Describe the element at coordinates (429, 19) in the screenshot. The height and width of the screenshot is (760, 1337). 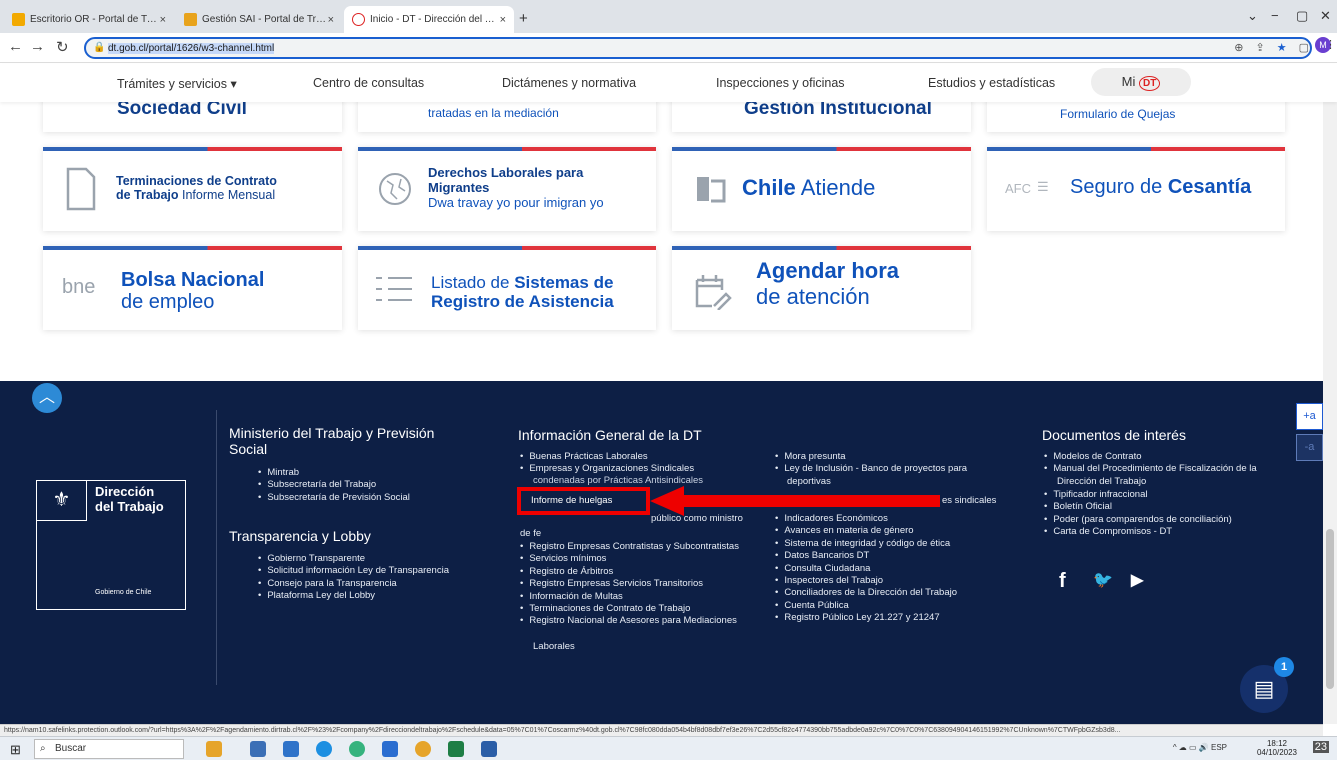
I see `browser-tab-dt: Inicio - DT - Dirección del Trabaj ×` at that location.